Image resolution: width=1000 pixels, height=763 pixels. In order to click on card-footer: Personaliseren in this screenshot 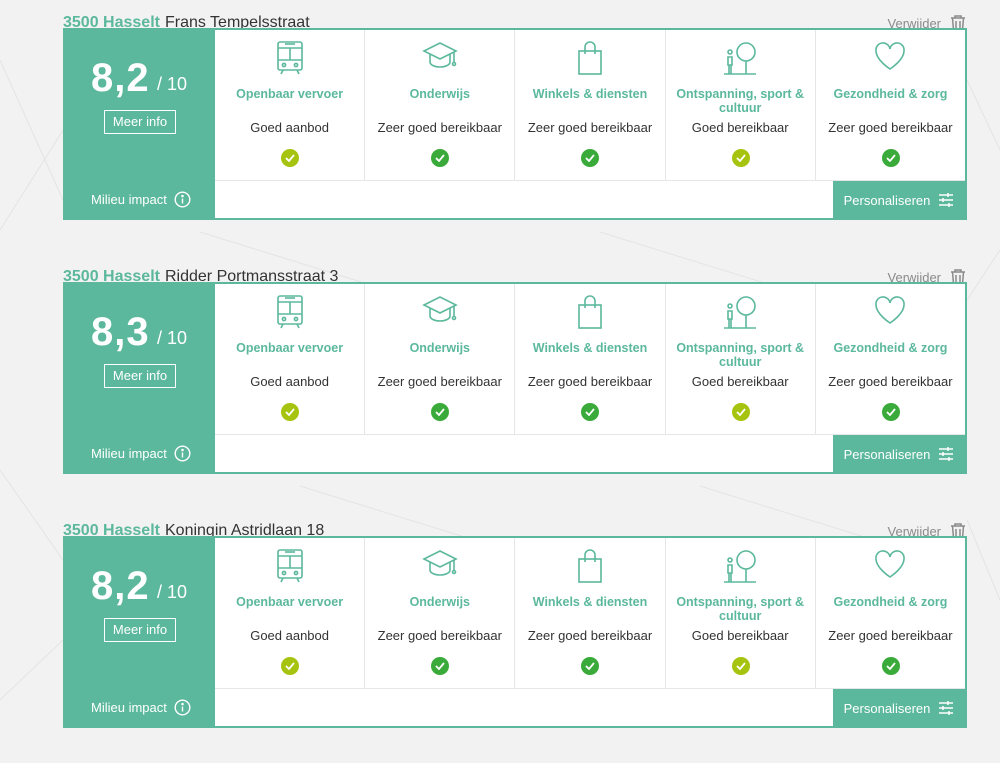, I will do `click(590, 199)`.